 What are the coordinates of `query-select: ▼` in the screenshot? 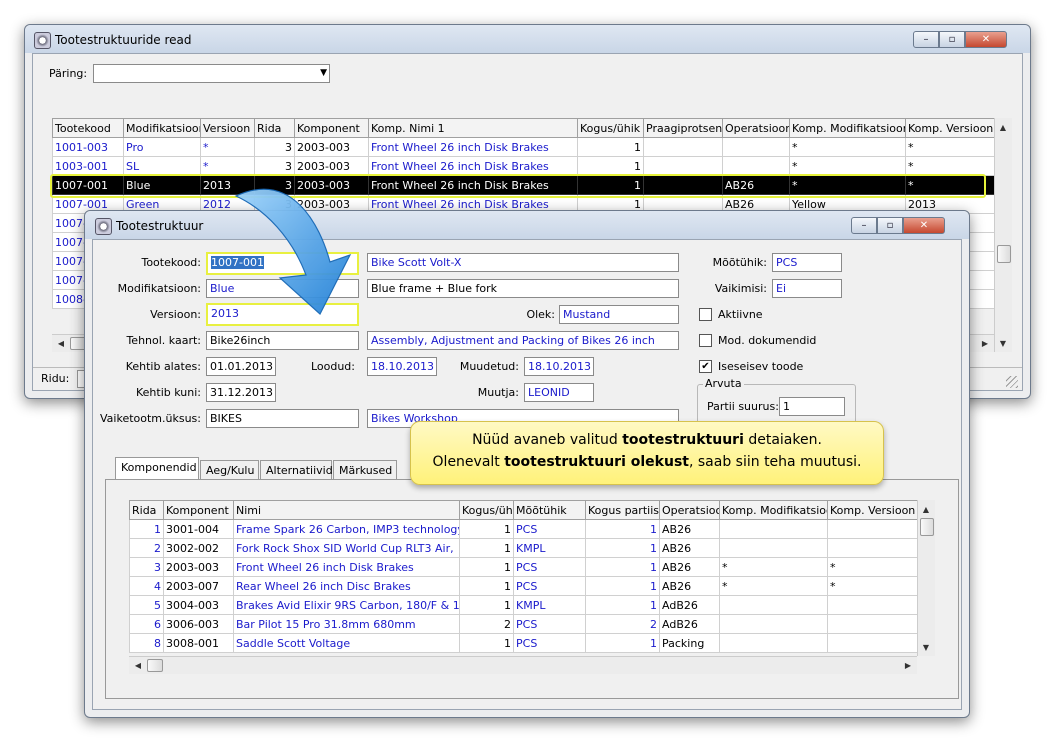 It's located at (211, 73).